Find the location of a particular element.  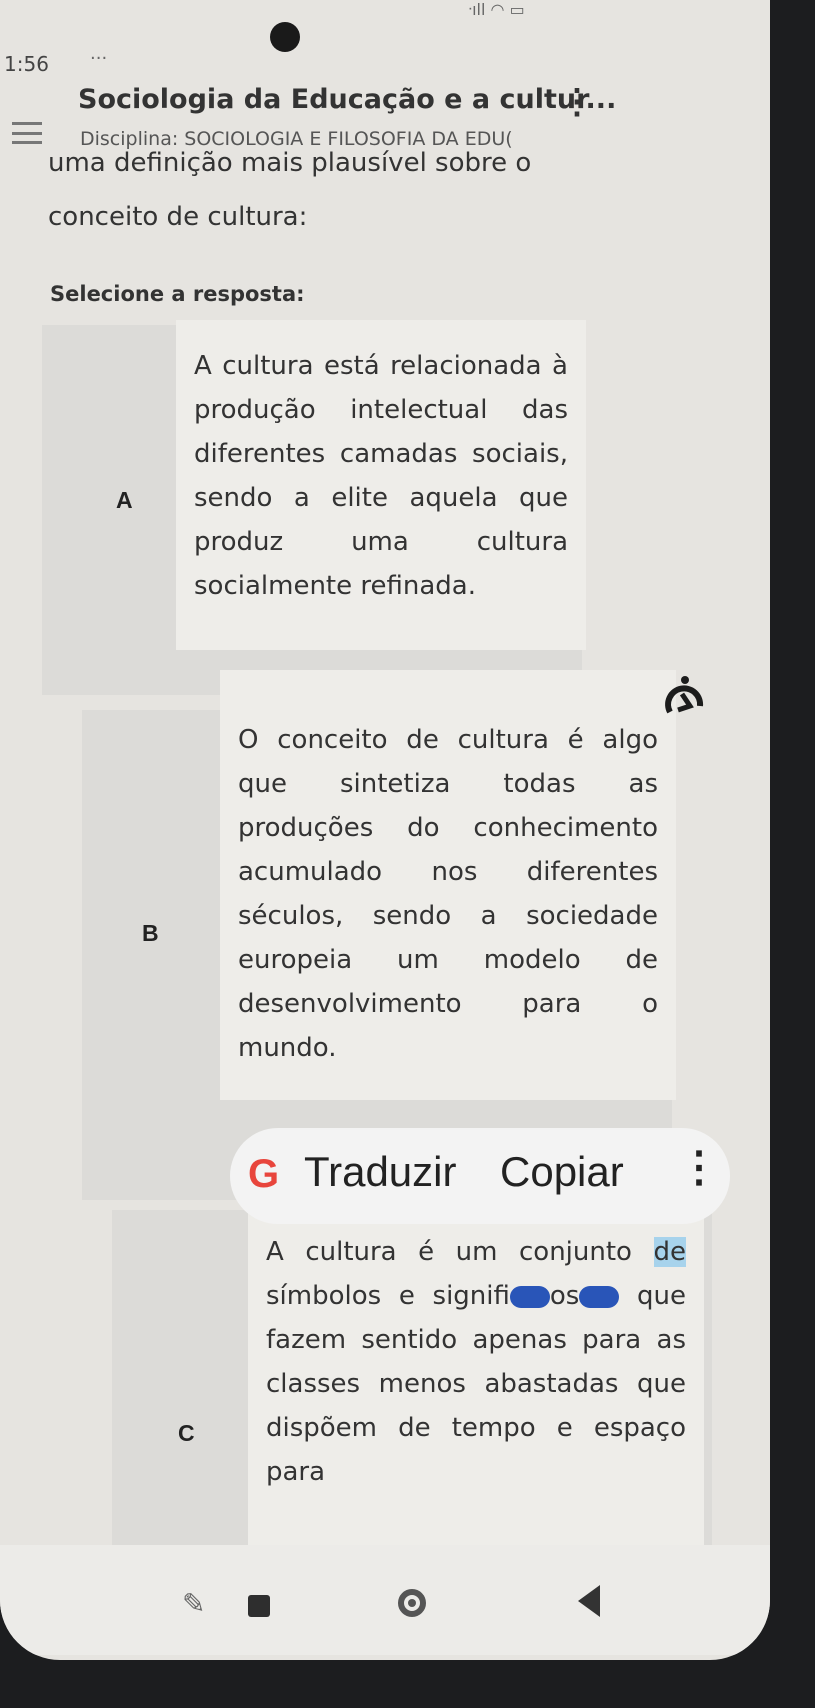

status-bar: 1:56 ··· ᐧıll ◠ ▭ is located at coordinates (385, 40).